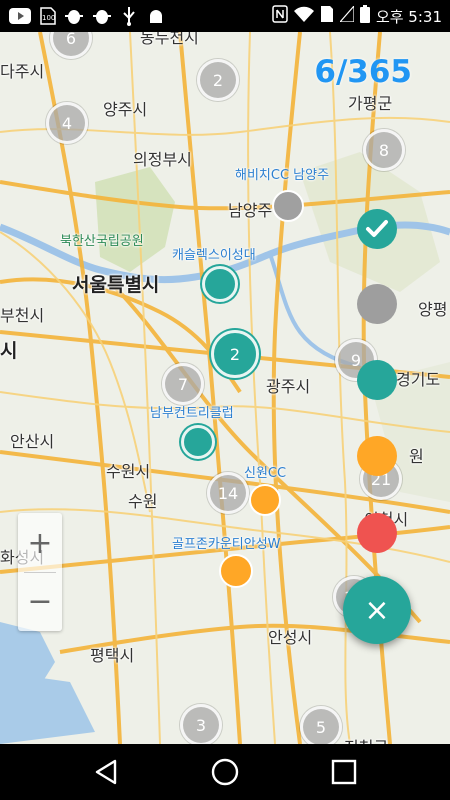 The image size is (450, 800). Describe the element at coordinates (128, 471) in the screenshot. I see `place-label: 수원시` at that location.